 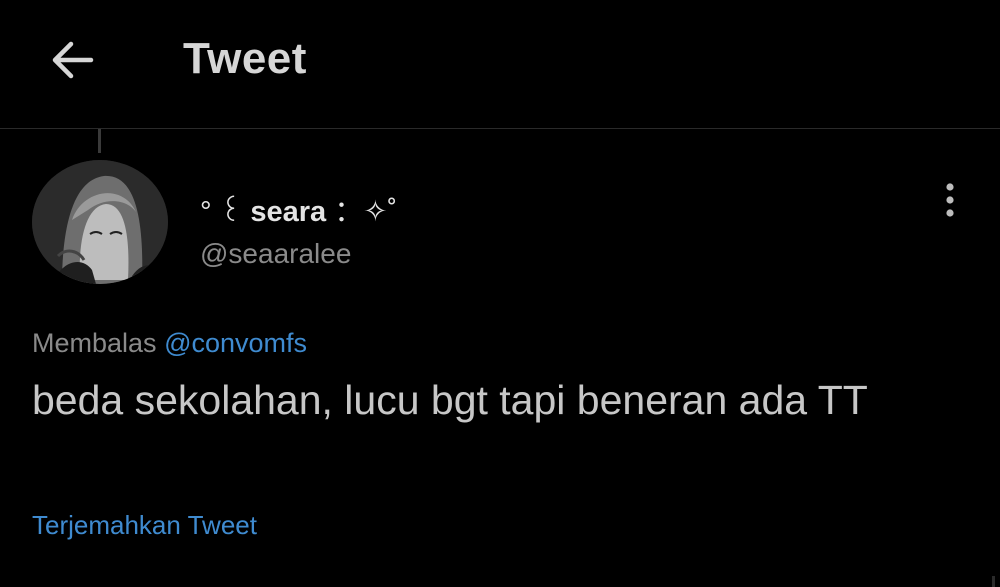 What do you see at coordinates (144, 525) in the screenshot?
I see `translate-tweet-link: Terjemahkan Tweet` at bounding box center [144, 525].